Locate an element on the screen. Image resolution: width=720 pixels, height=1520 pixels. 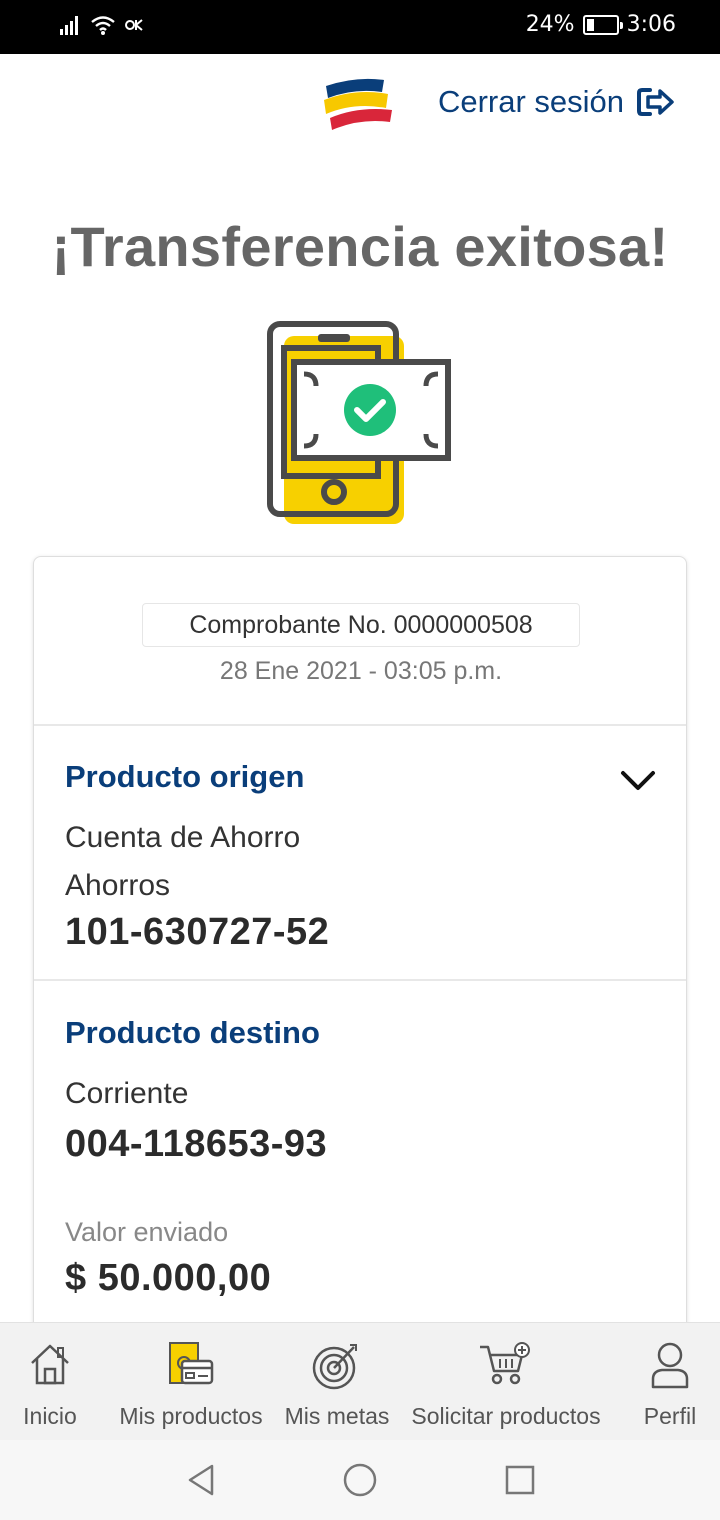
home-icon is located at coordinates (50, 1364).